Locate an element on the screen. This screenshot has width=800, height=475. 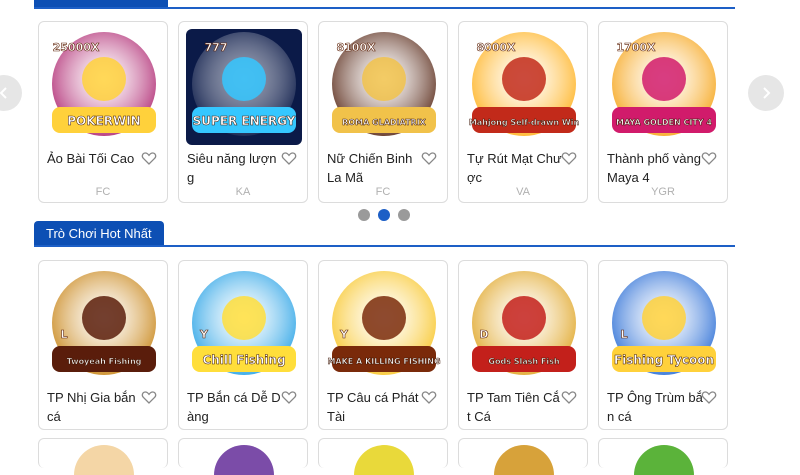
game-title: TP Tam Tiên Cắt Cá is located at coordinates (513, 407).